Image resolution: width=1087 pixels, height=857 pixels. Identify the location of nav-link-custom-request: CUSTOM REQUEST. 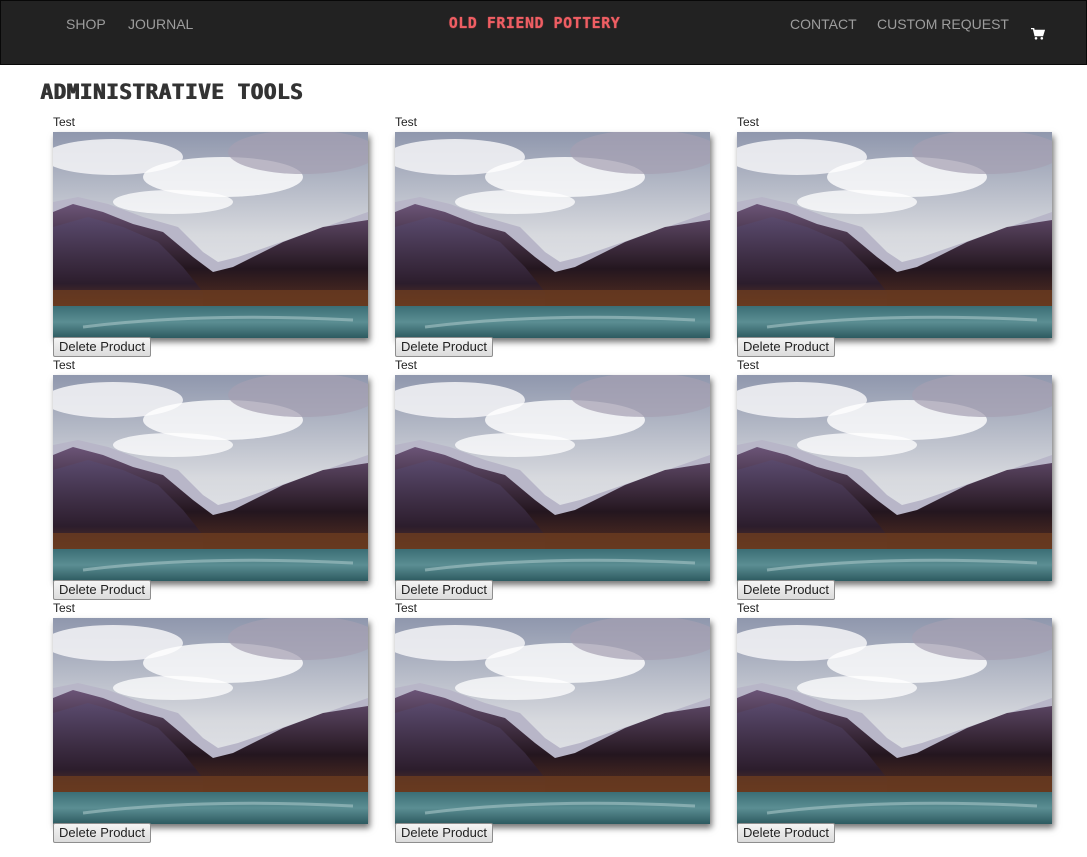
(943, 24).